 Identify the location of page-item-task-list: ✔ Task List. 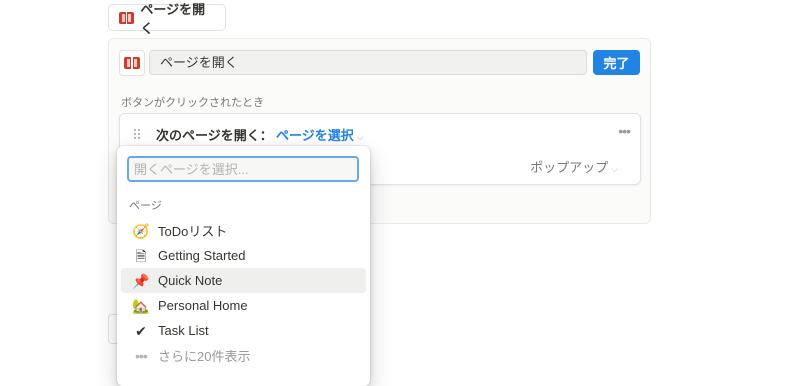
(243, 330).